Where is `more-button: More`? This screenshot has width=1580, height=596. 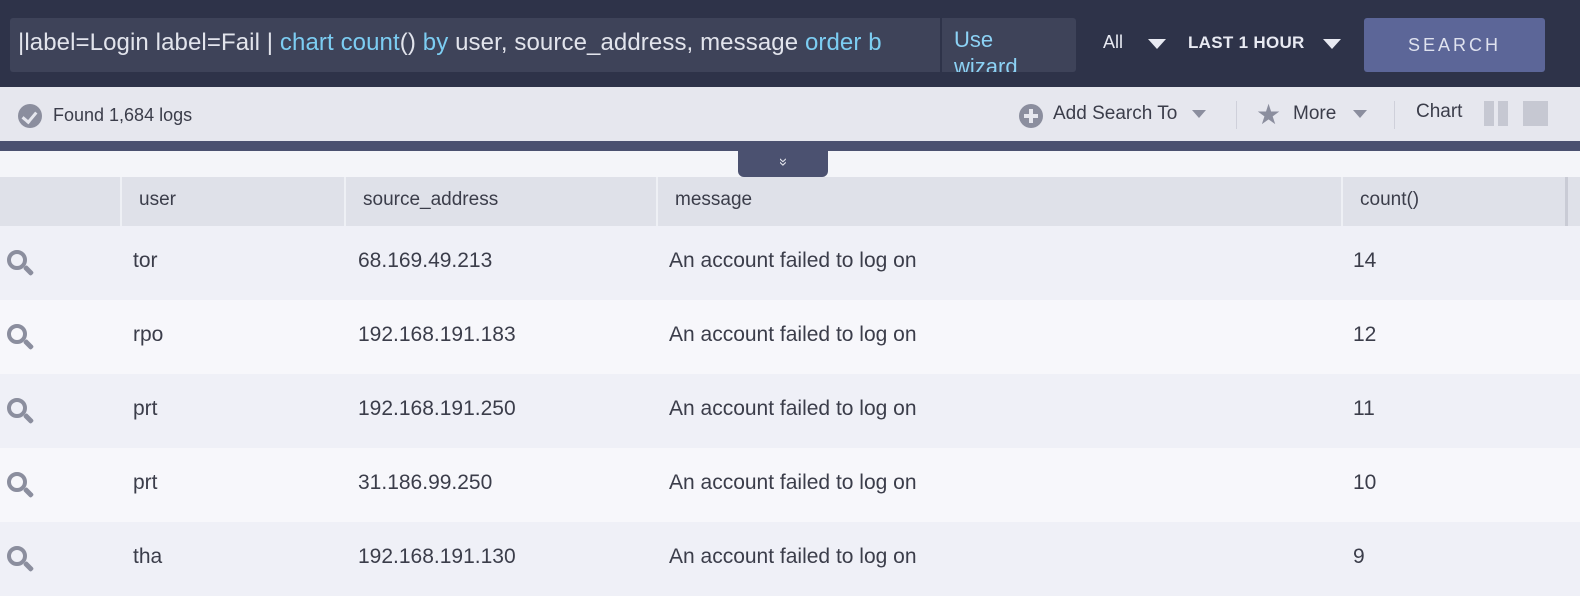
more-button: More is located at coordinates (1314, 114).